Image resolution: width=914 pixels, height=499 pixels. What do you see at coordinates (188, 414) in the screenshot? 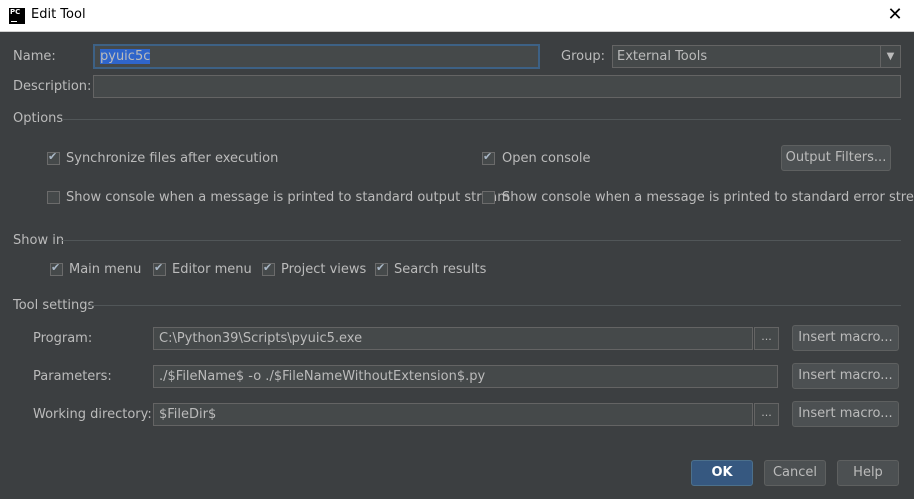
I see `working-dir-value: $FileDir$` at bounding box center [188, 414].